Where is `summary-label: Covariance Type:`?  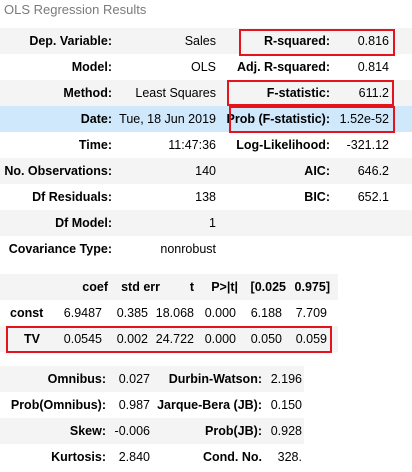 summary-label: Covariance Type: is located at coordinates (60, 249).